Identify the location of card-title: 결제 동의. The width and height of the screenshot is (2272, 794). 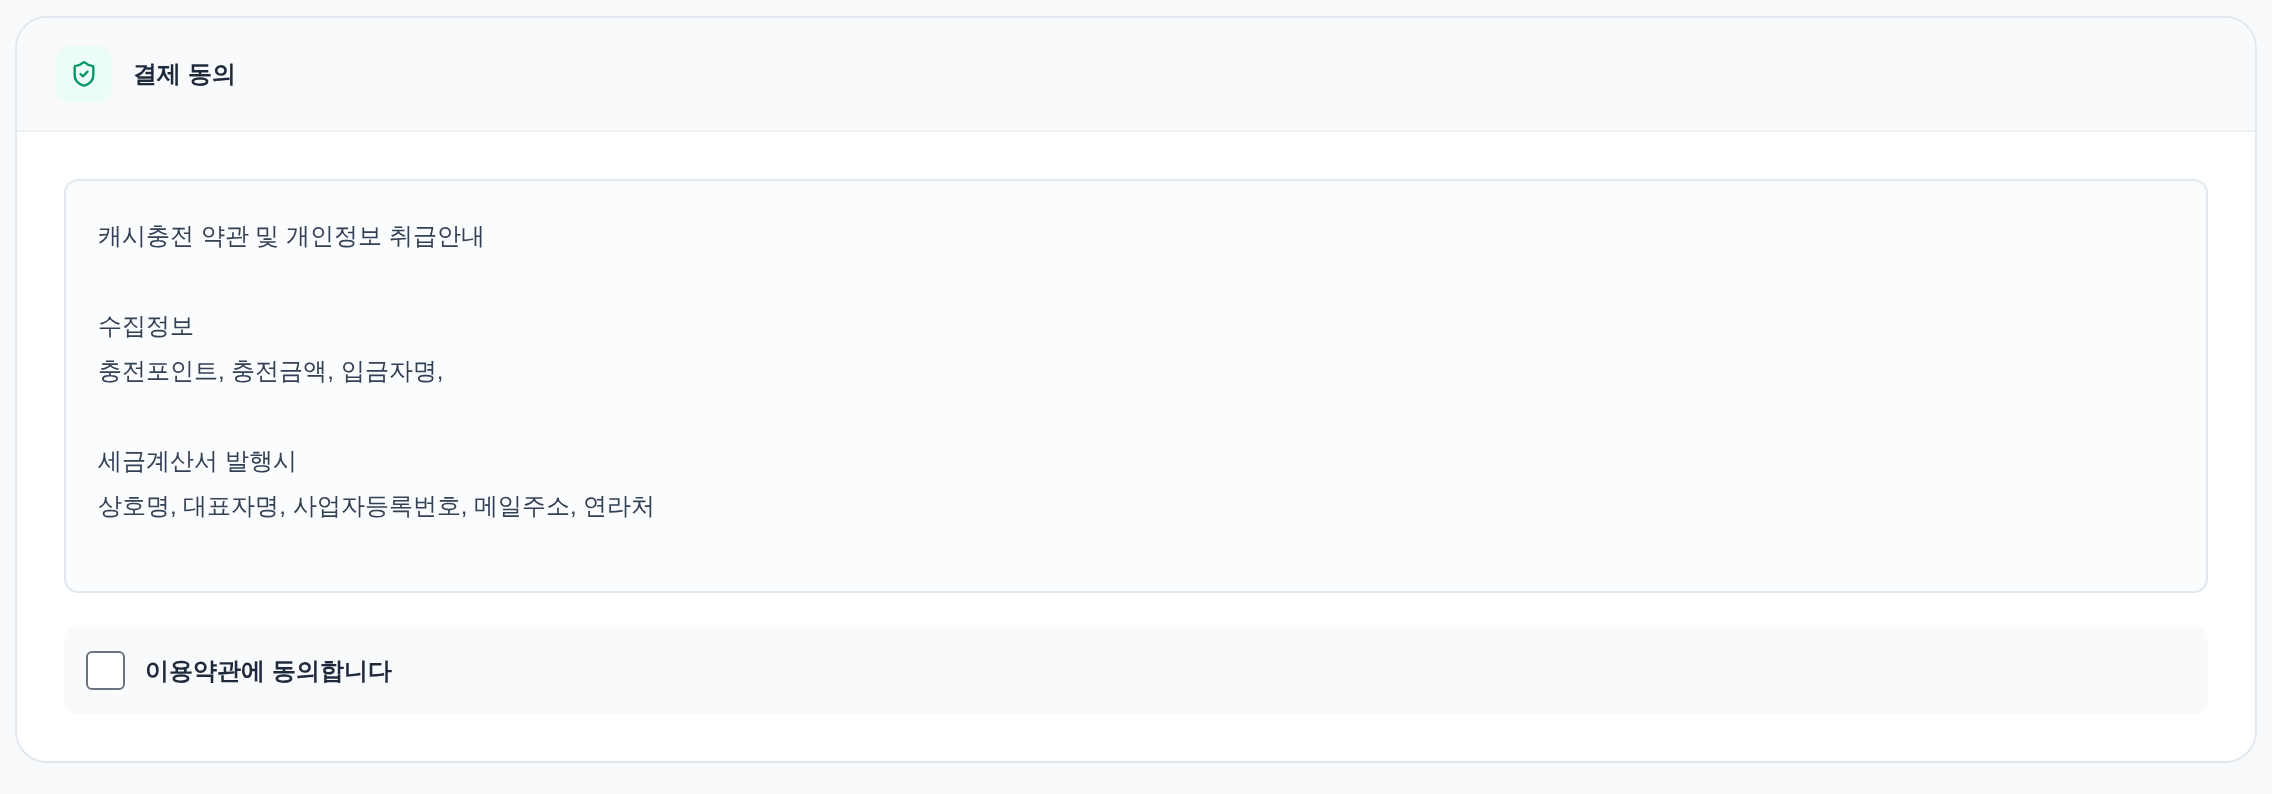
(184, 74).